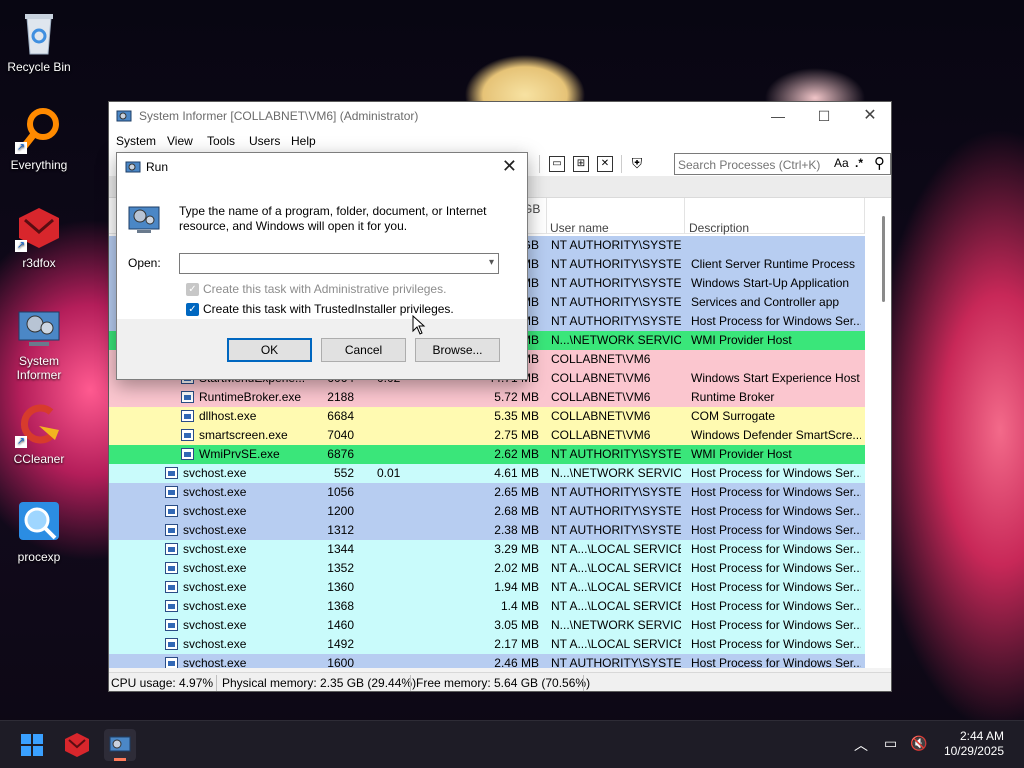  What do you see at coordinates (21, 442) in the screenshot?
I see `shortcut-arrow-icon: ↗` at bounding box center [21, 442].